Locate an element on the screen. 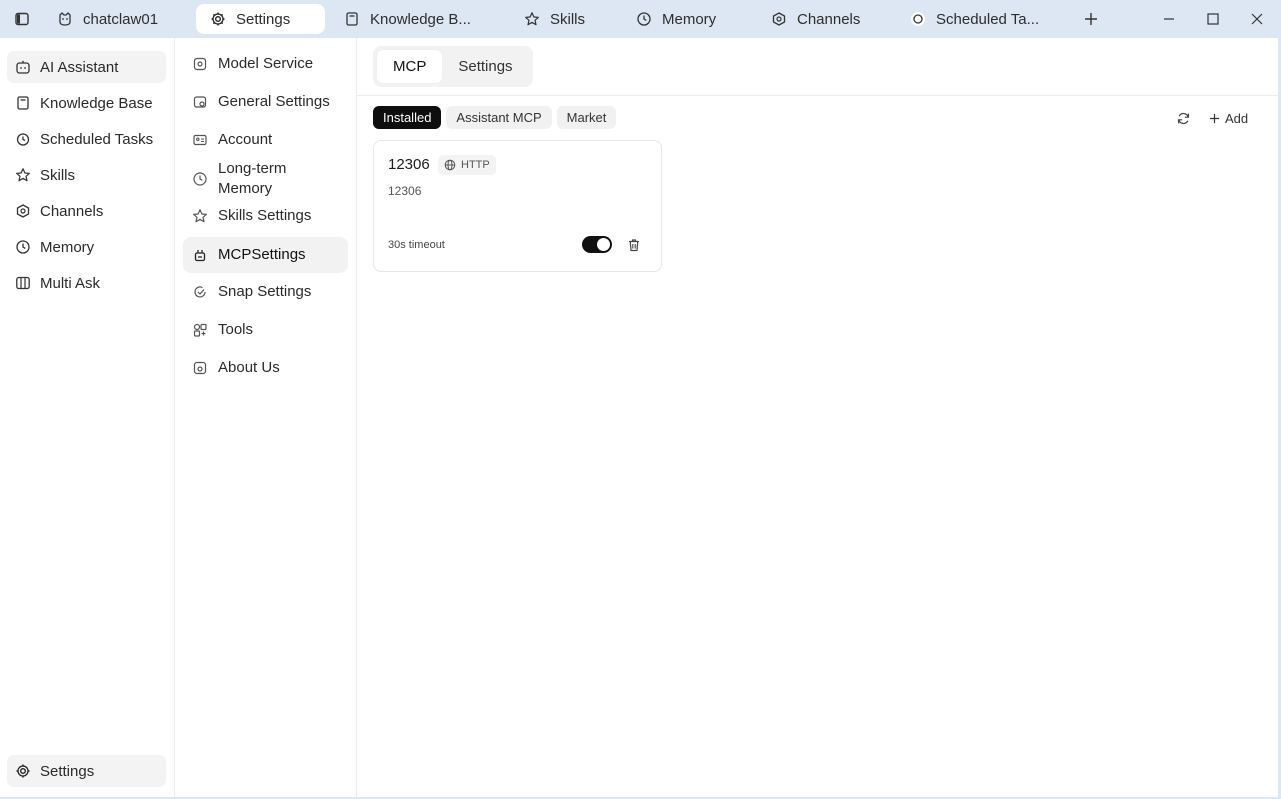 The height and width of the screenshot is (799, 1281). refresh-button is located at coordinates (1183, 118).